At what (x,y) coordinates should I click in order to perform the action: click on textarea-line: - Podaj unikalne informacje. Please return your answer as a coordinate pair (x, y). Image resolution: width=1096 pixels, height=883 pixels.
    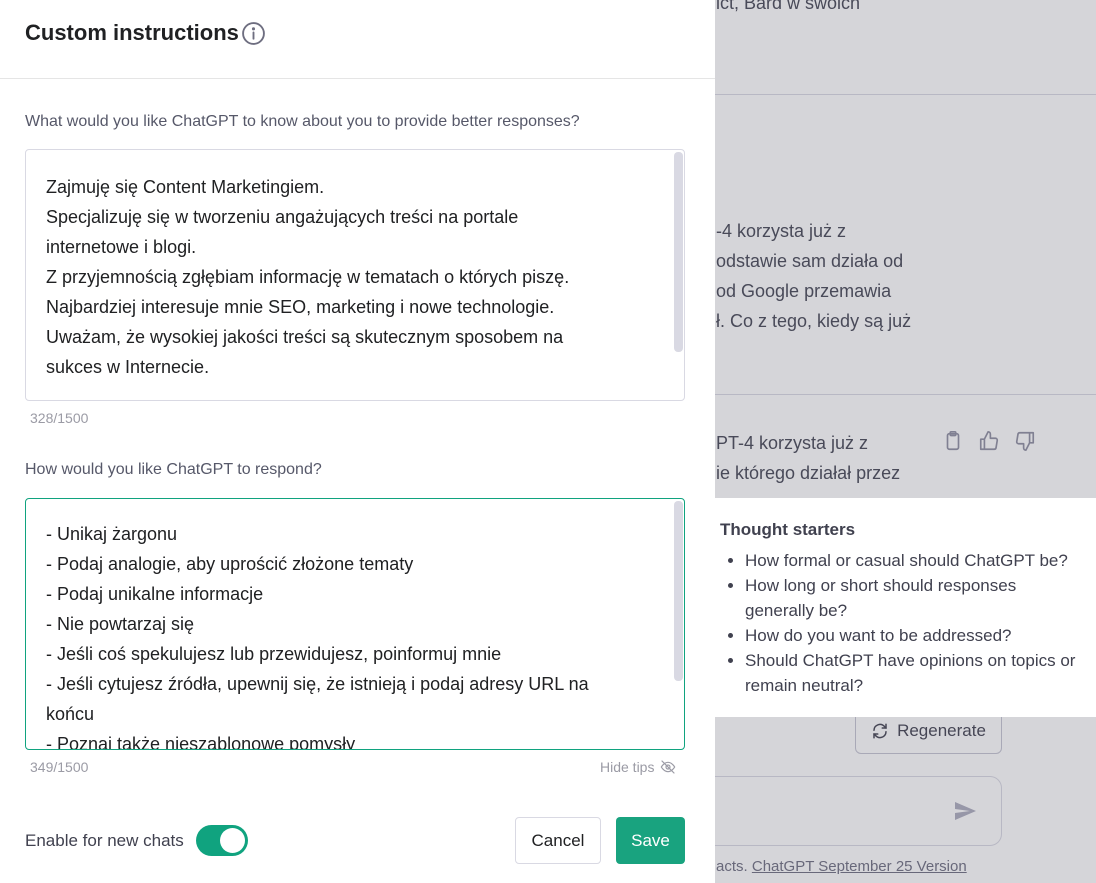
    Looking at the image, I should click on (155, 594).